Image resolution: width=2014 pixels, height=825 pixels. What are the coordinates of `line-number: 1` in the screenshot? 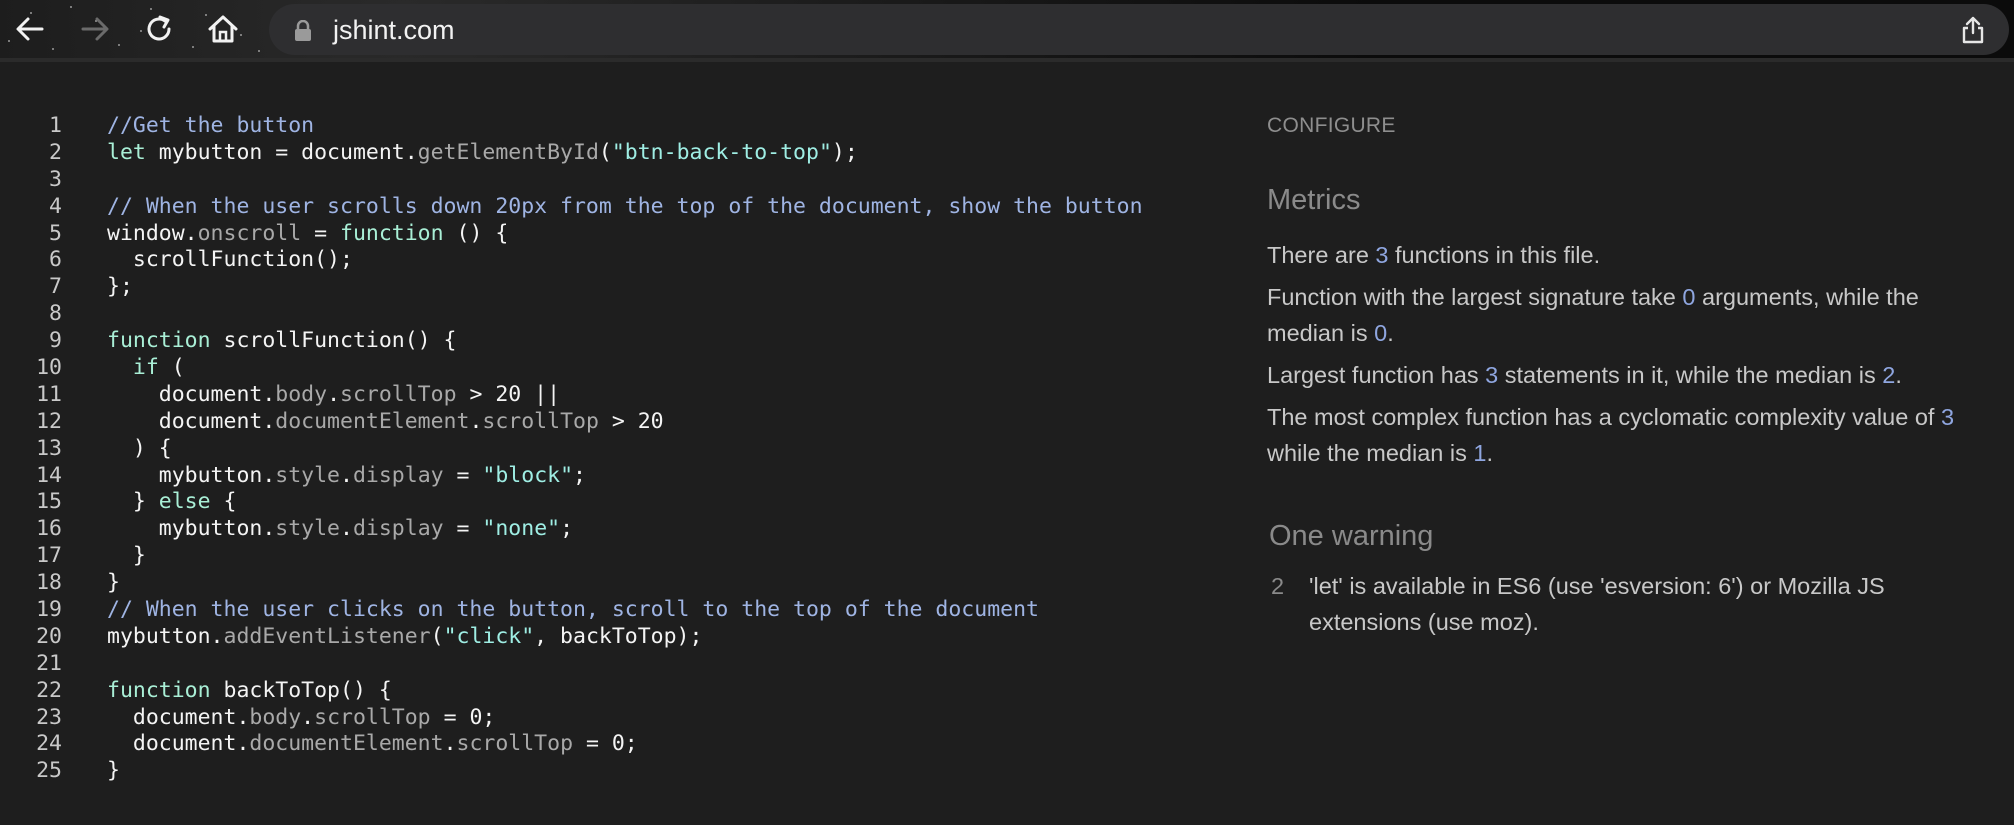 It's located at (55, 125).